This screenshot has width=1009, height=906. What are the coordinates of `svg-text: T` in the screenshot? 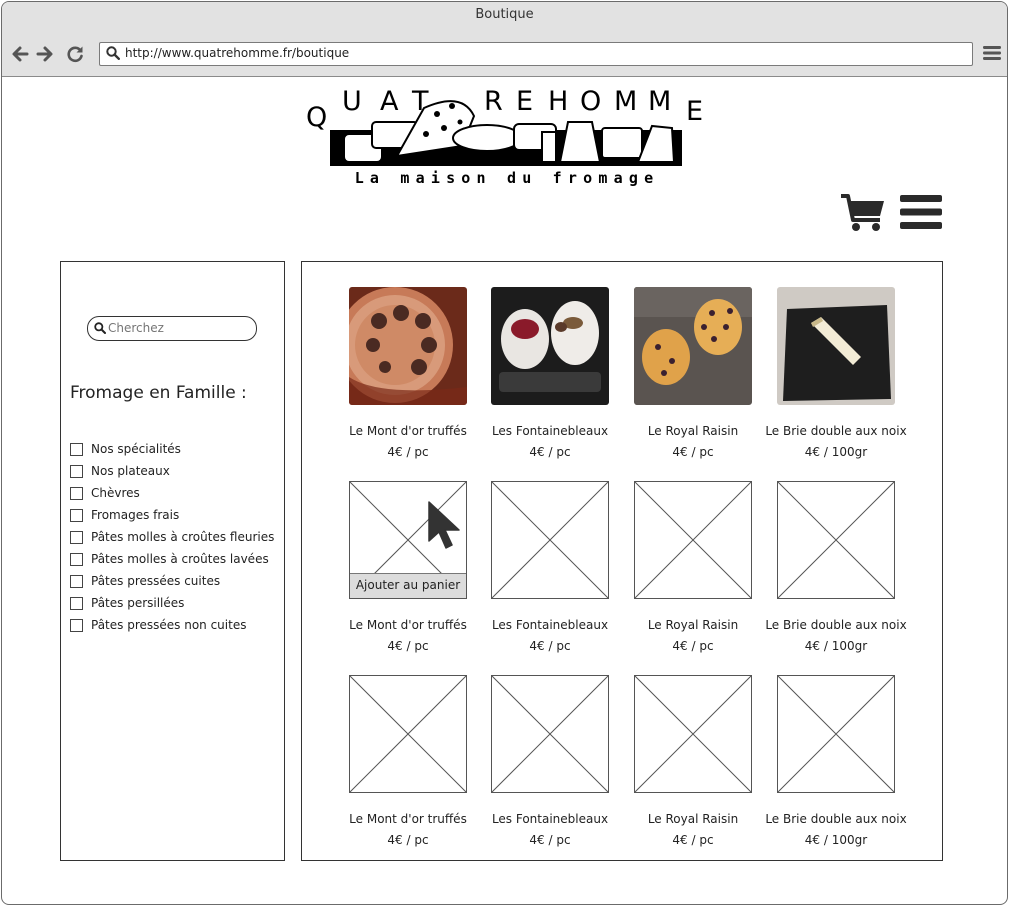 It's located at (420, 101).